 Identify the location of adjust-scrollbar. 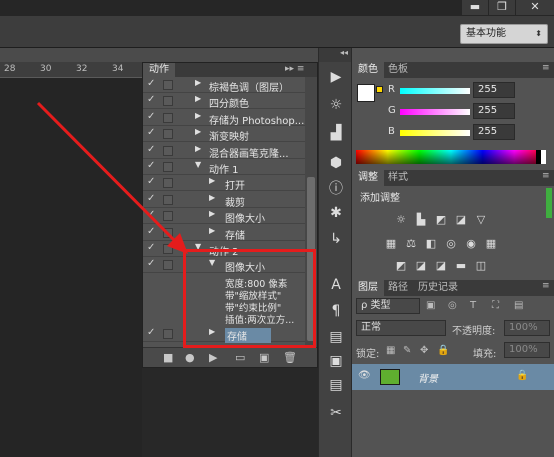
(549, 203).